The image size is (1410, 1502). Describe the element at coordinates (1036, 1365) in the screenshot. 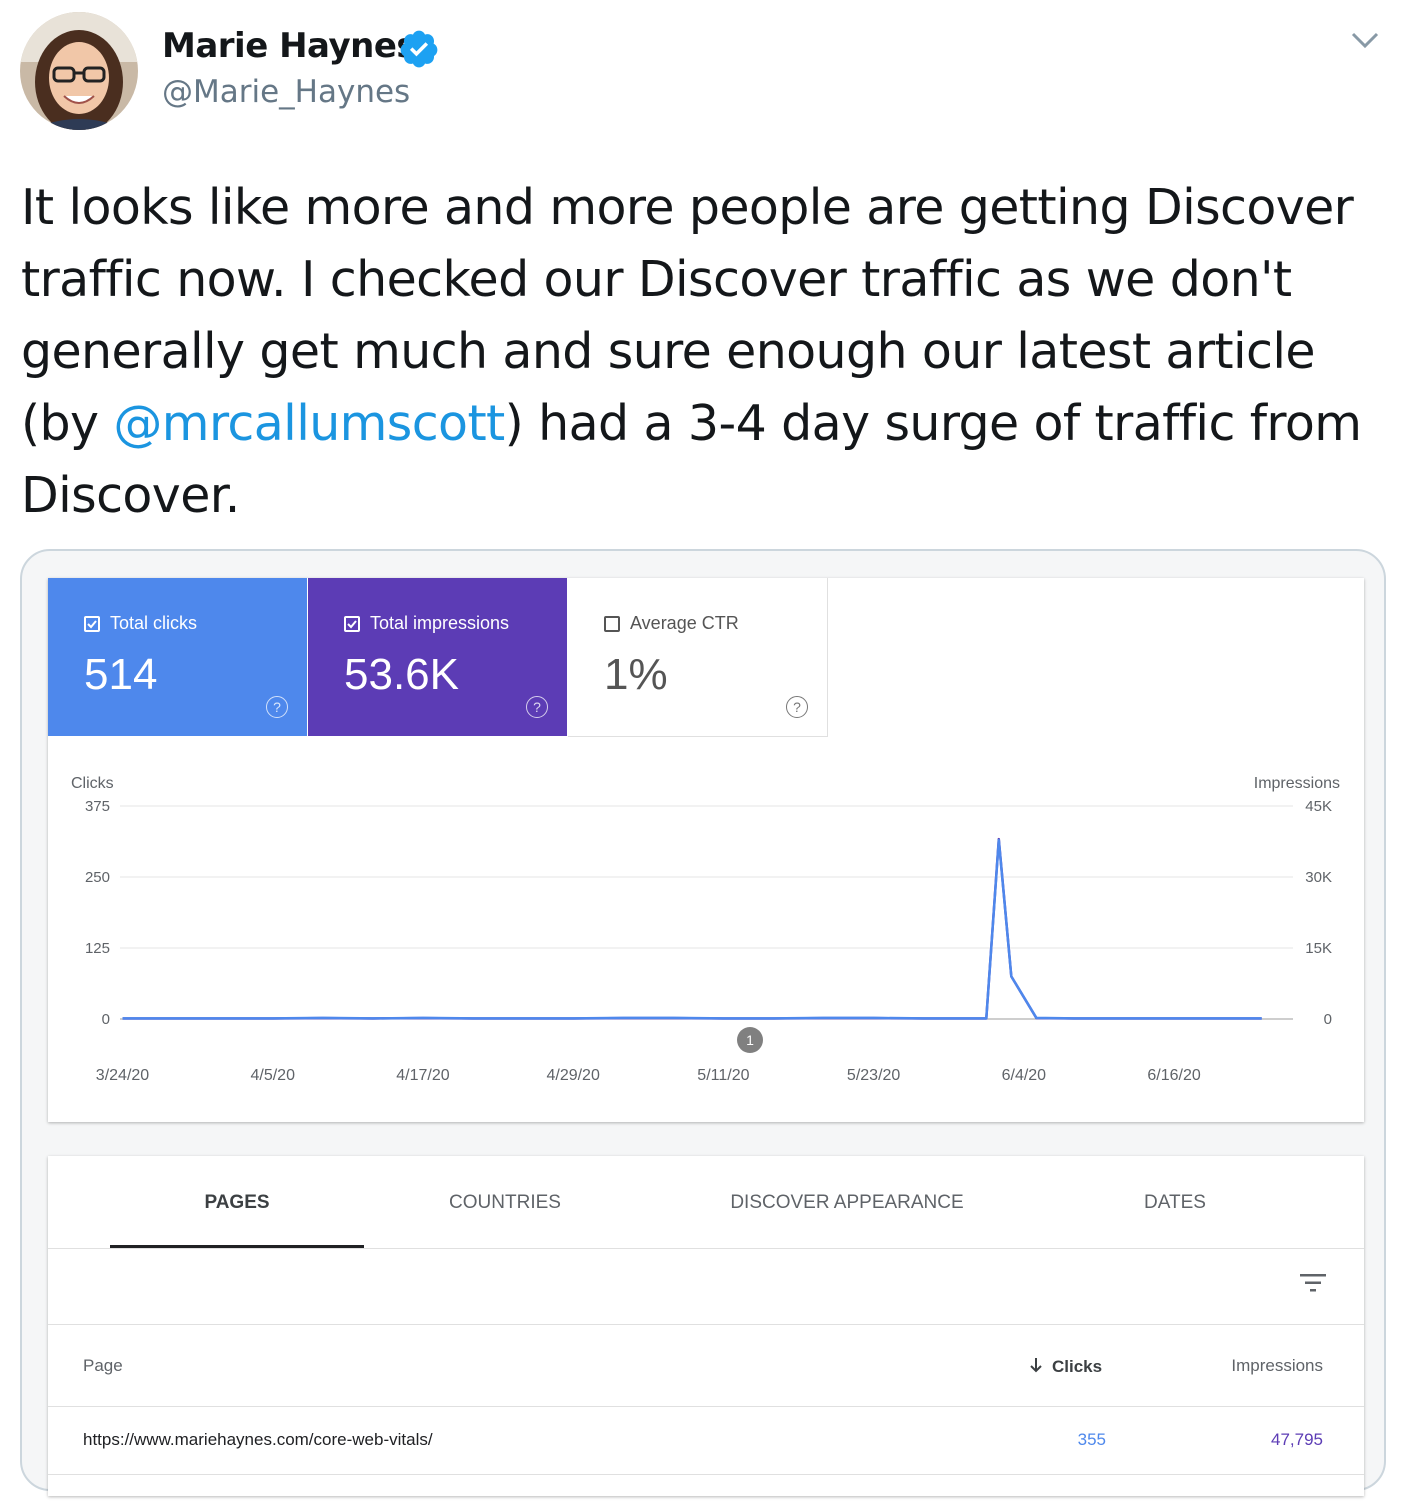

I see `arrow-down-icon` at that location.